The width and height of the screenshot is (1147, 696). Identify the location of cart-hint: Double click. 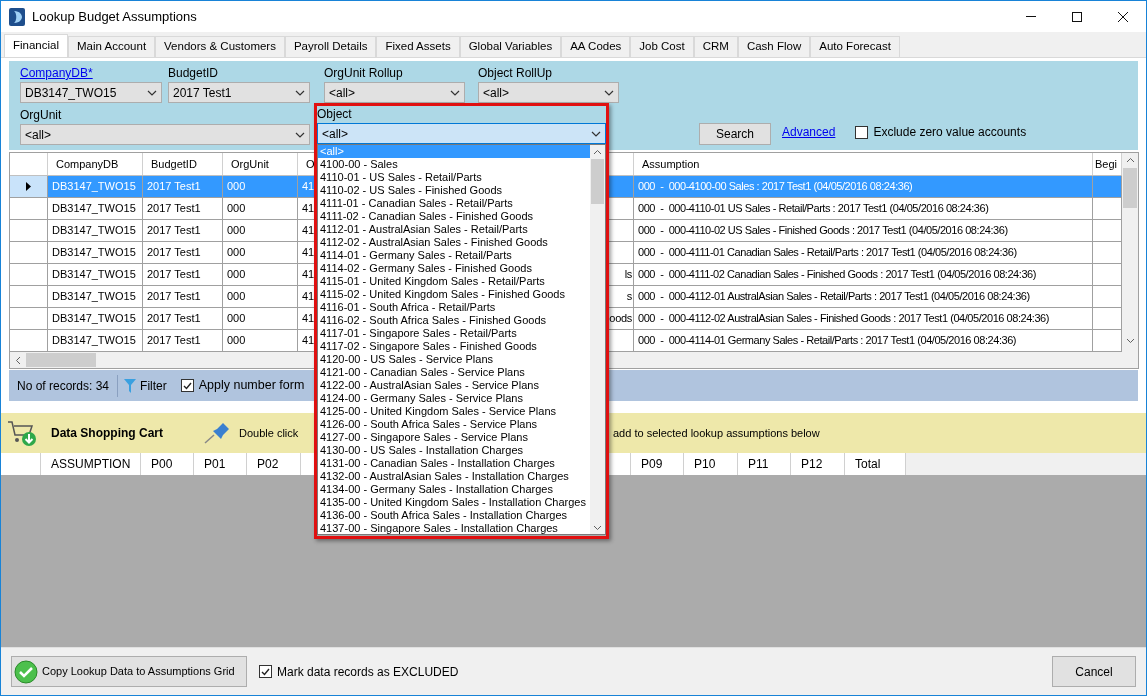
(269, 433).